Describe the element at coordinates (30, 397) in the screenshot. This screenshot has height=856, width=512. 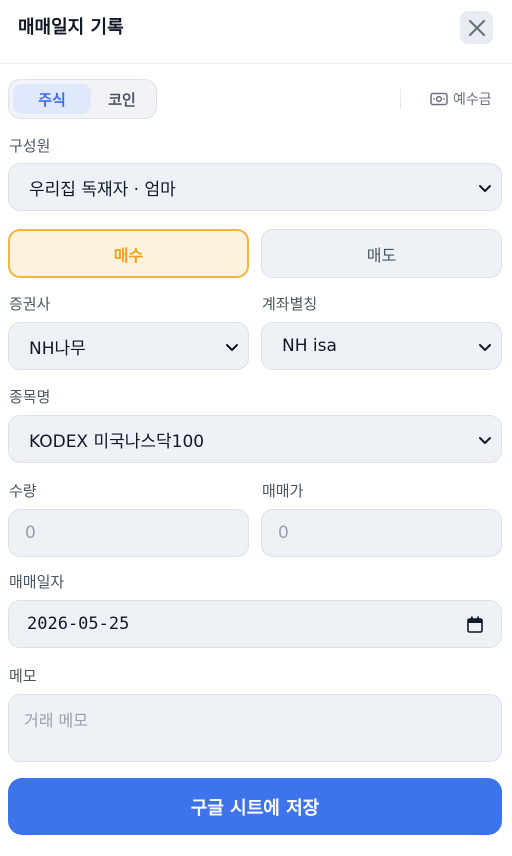
I see `stock-label: 종목명` at that location.